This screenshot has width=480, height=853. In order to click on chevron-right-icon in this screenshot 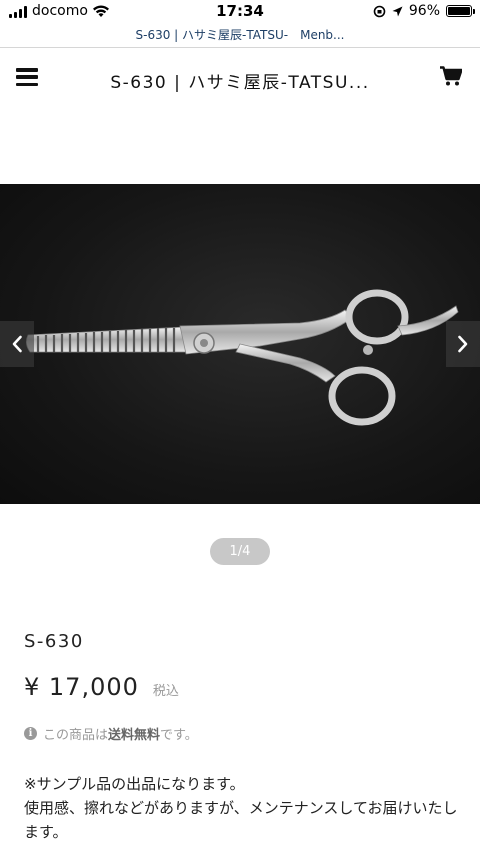, I will do `click(463, 344)`.